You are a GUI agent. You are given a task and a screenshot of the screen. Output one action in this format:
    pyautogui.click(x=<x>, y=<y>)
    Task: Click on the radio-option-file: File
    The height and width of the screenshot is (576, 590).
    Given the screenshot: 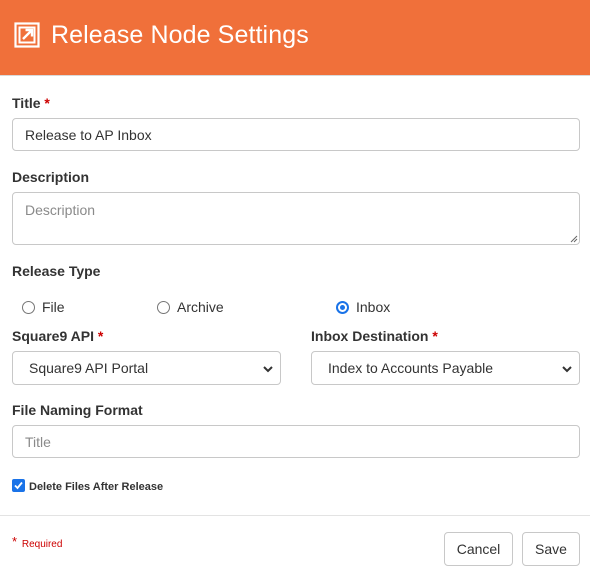 What is the action you would take?
    pyautogui.click(x=43, y=307)
    